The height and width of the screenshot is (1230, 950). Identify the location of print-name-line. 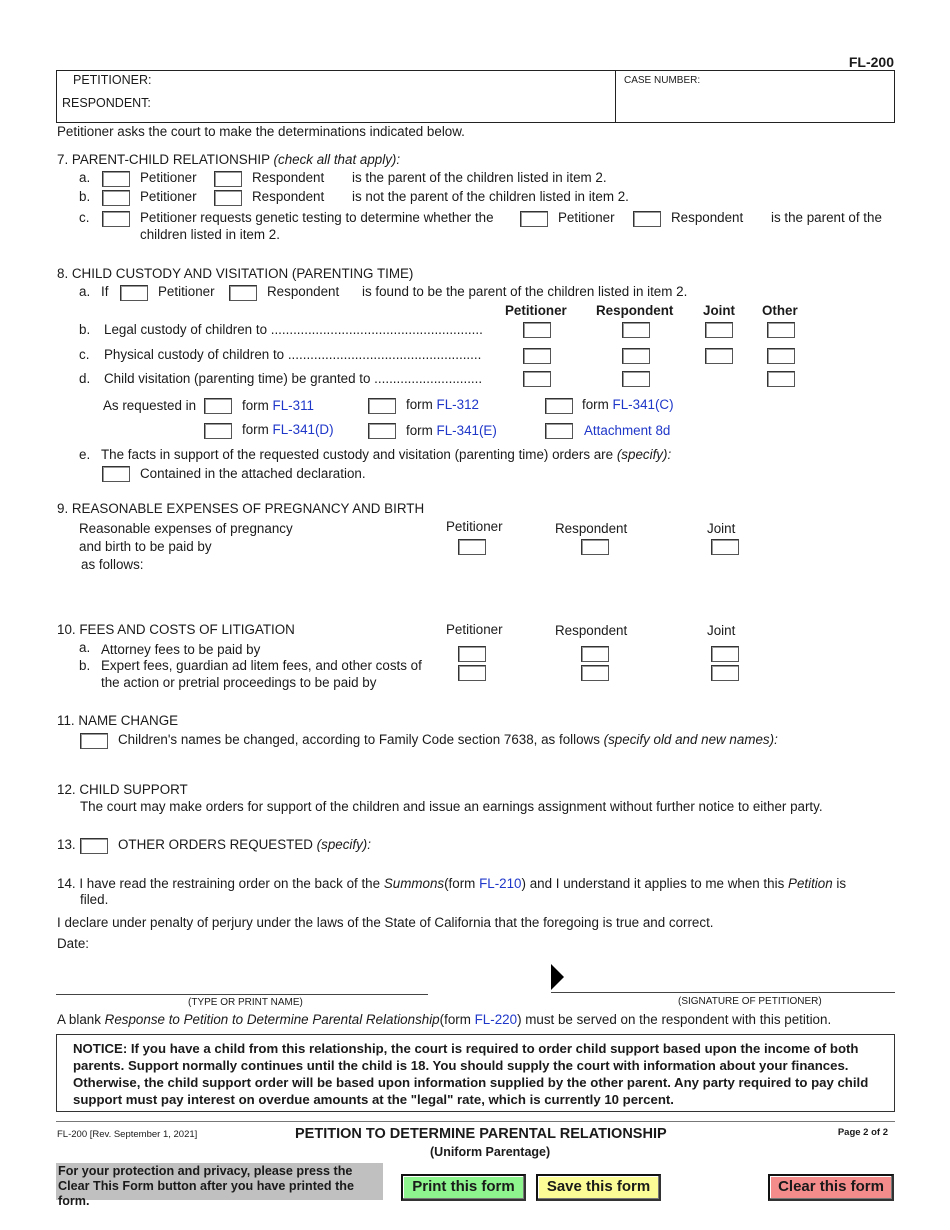
(242, 994).